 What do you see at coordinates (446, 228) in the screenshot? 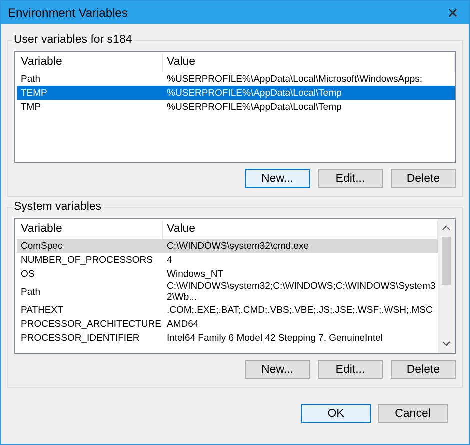
I see `scroll-up-icon` at bounding box center [446, 228].